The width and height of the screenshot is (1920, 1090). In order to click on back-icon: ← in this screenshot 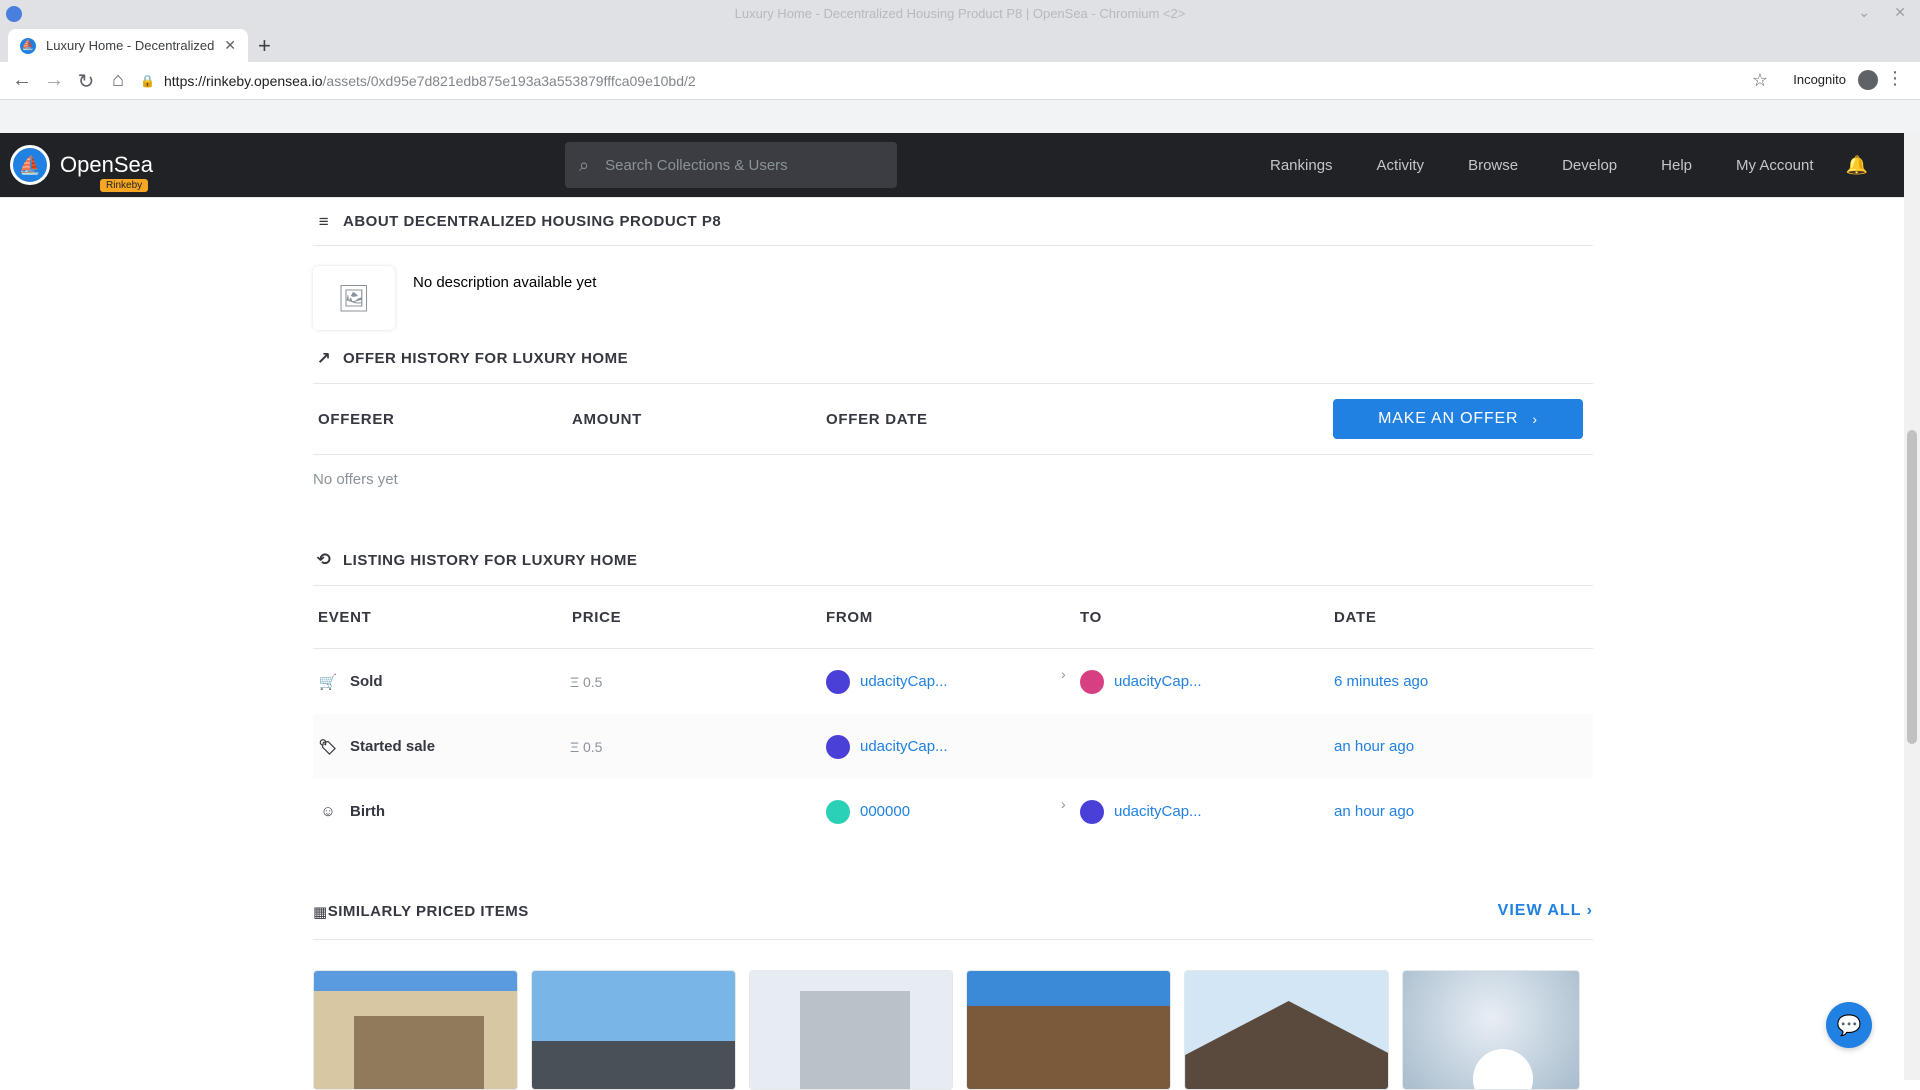, I will do `click(22, 80)`.